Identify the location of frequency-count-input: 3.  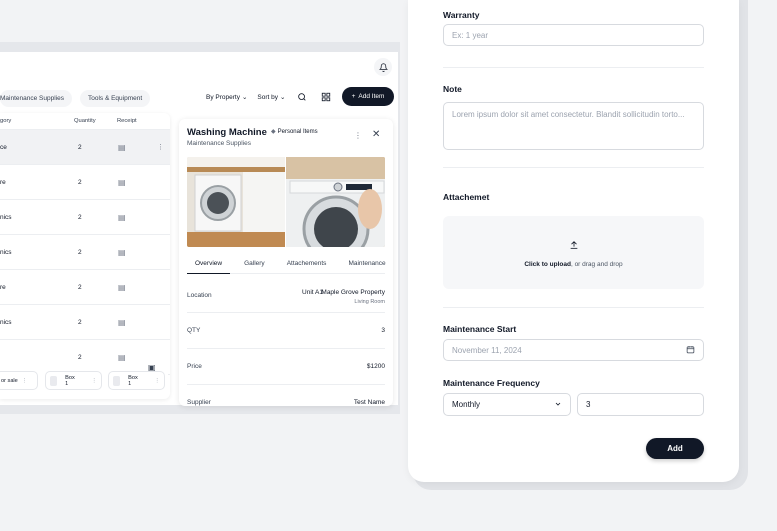
(640, 404).